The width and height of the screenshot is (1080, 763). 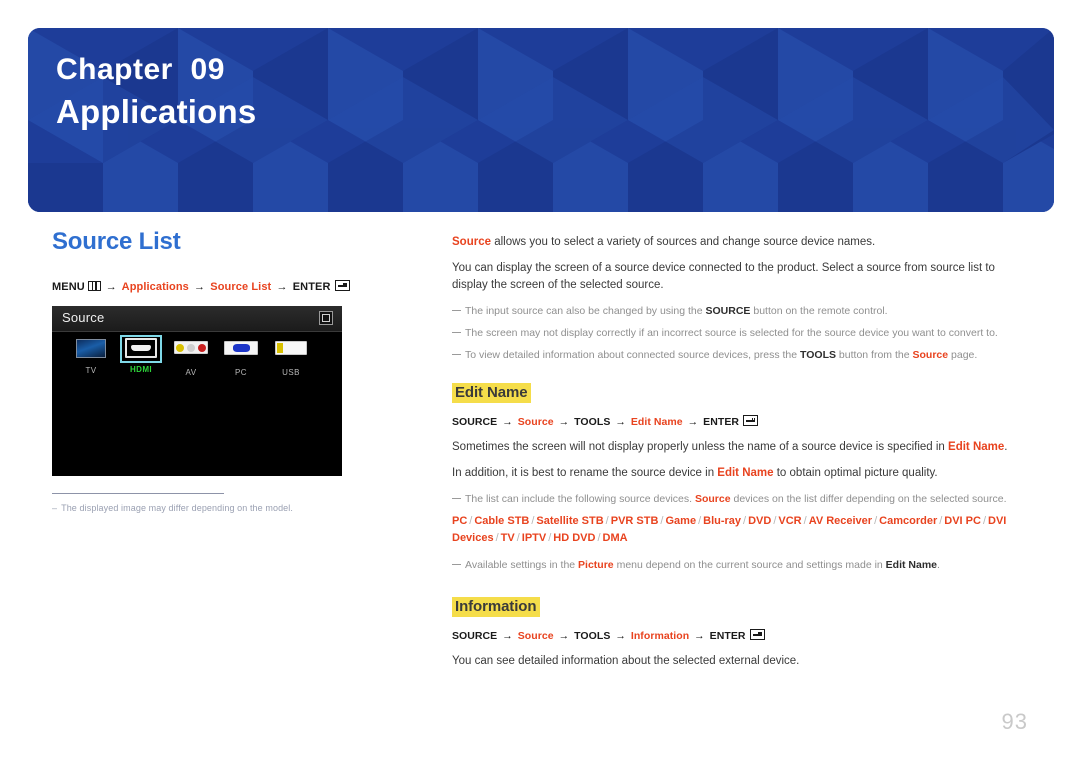 I want to click on source-item-pc: PC, so click(x=241, y=357).